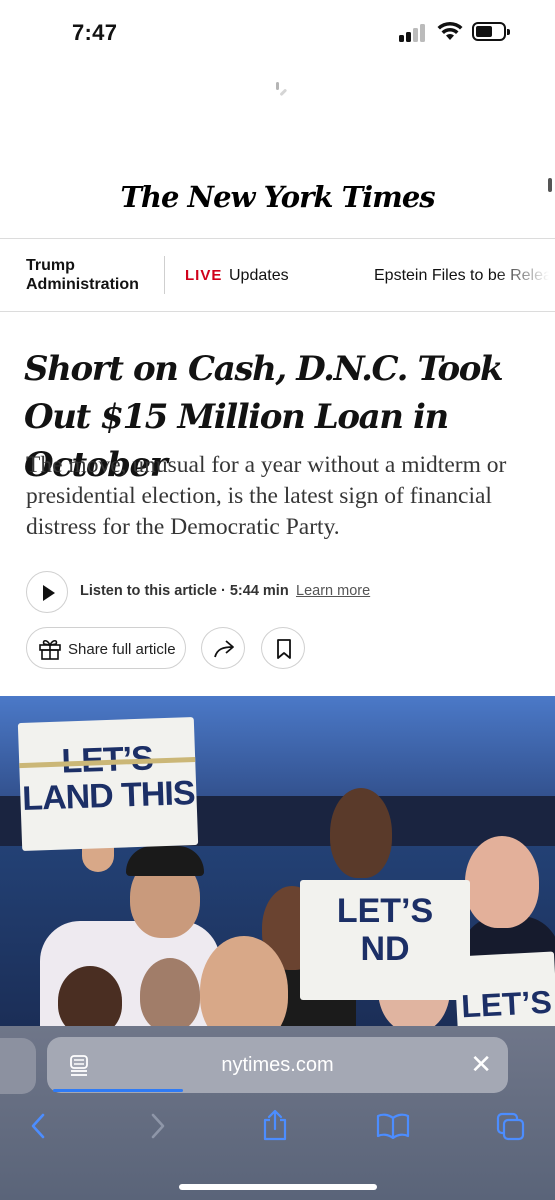 The height and width of the screenshot is (1200, 555). I want to click on sign-lets-middle: LET’S ND, so click(385, 940).